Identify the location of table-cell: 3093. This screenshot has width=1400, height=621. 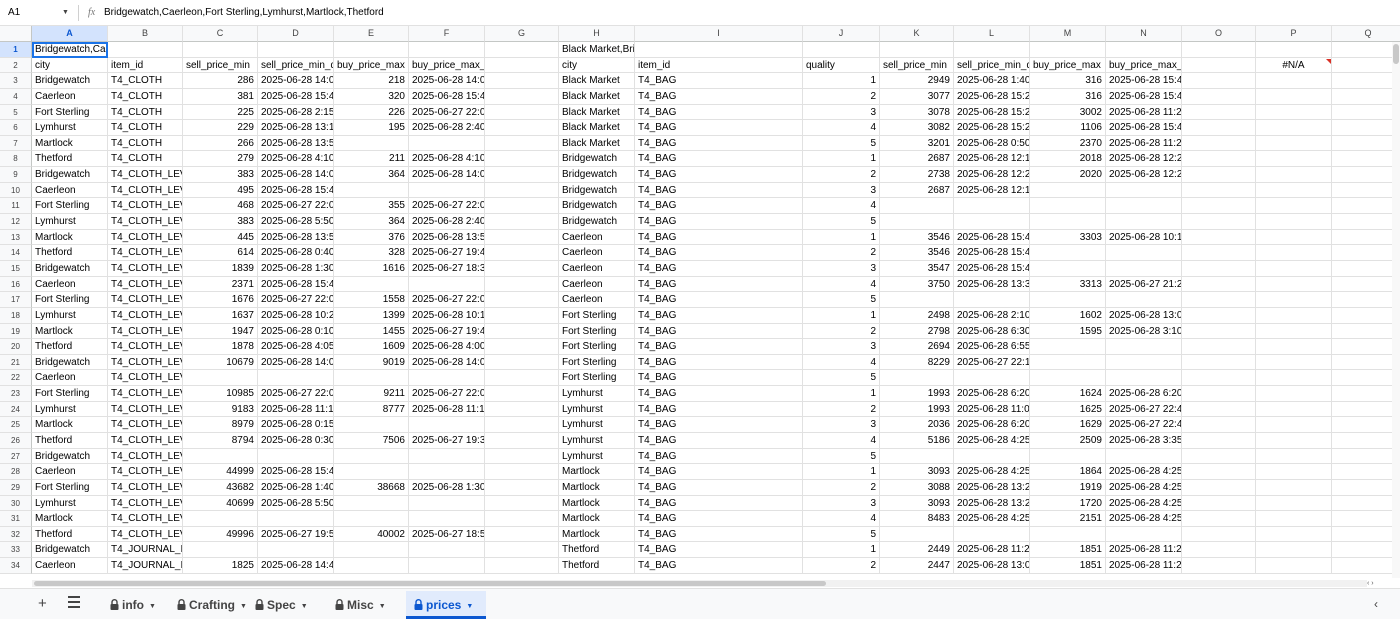
(917, 472).